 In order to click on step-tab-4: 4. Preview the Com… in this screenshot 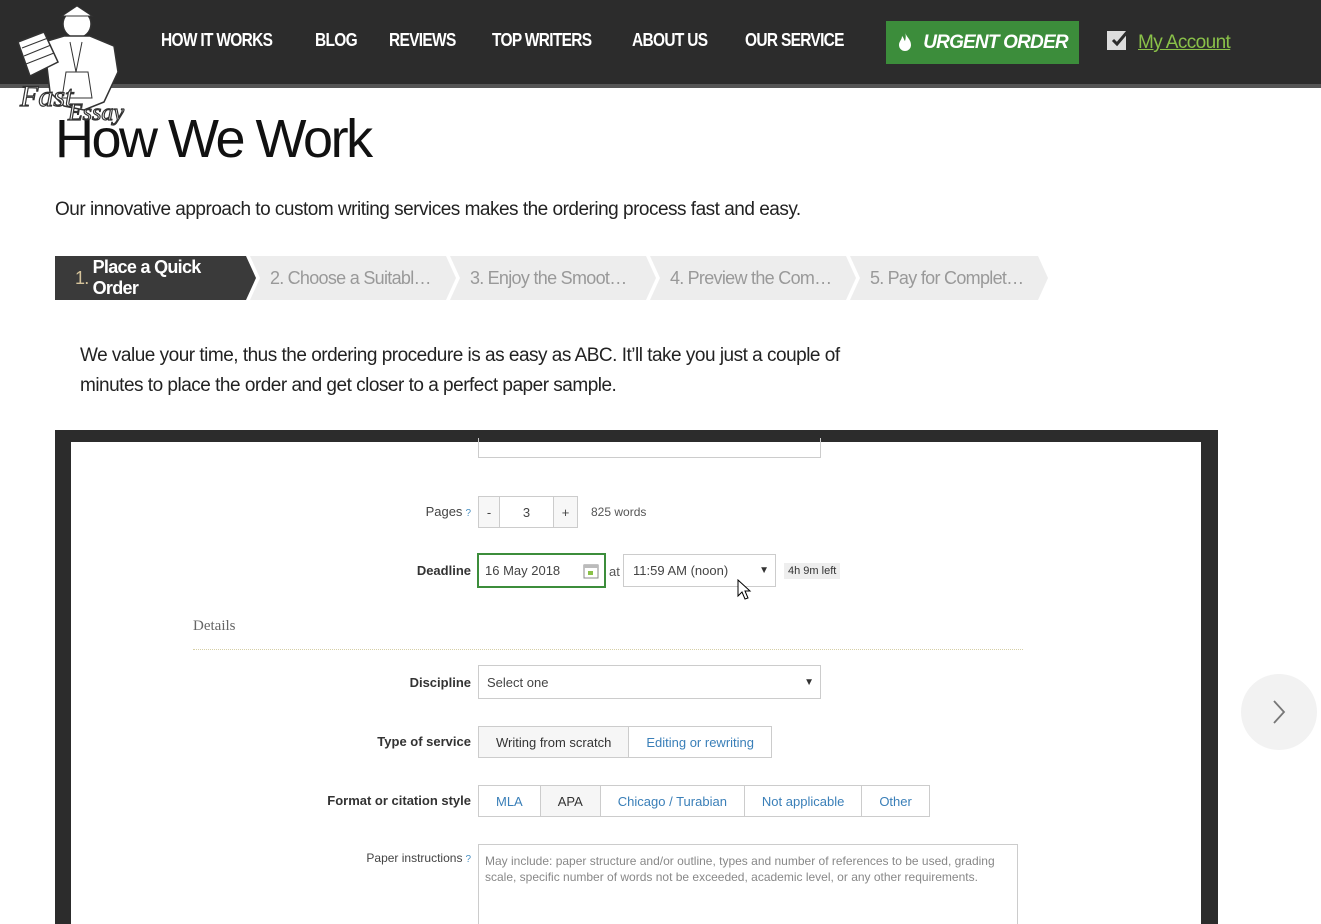, I will do `click(753, 278)`.